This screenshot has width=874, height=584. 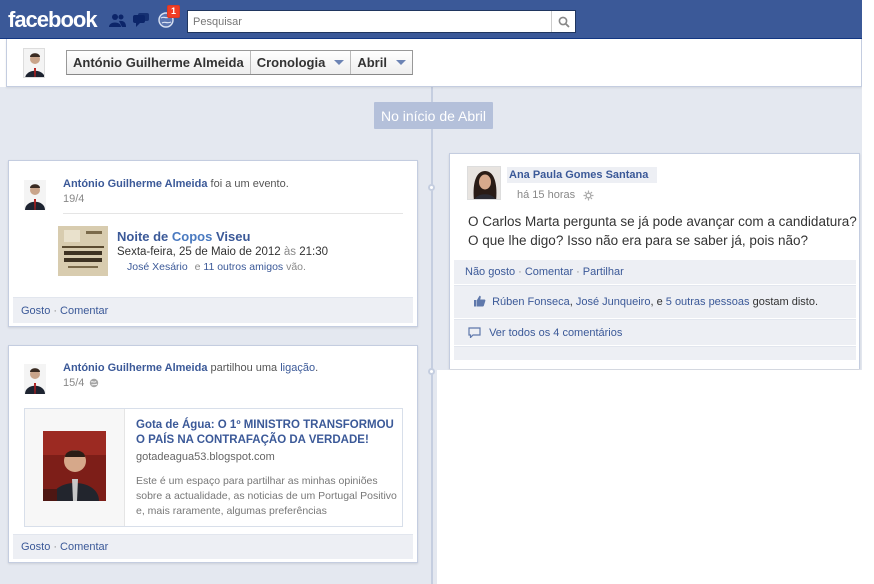 I want to click on story-action-end: ., so click(x=317, y=368).